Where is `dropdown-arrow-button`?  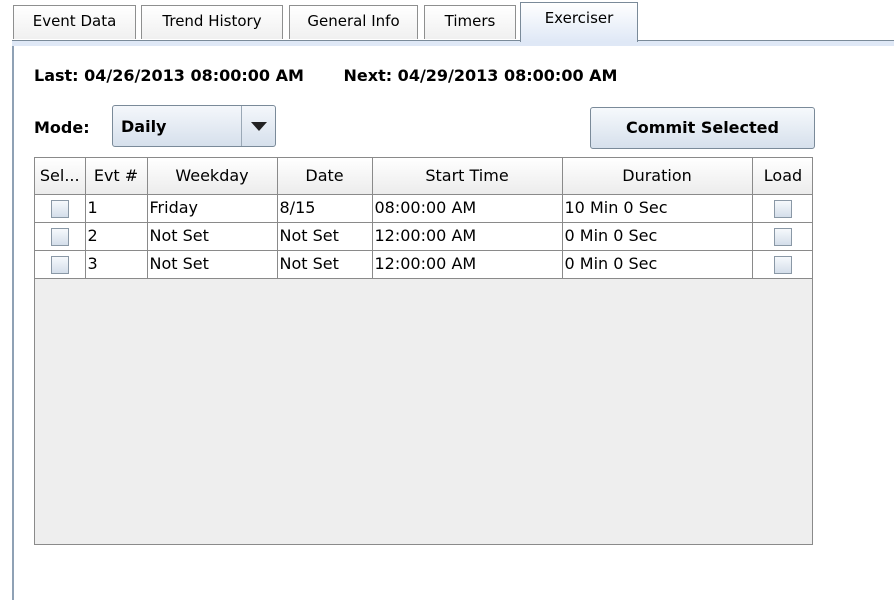
dropdown-arrow-button is located at coordinates (258, 126).